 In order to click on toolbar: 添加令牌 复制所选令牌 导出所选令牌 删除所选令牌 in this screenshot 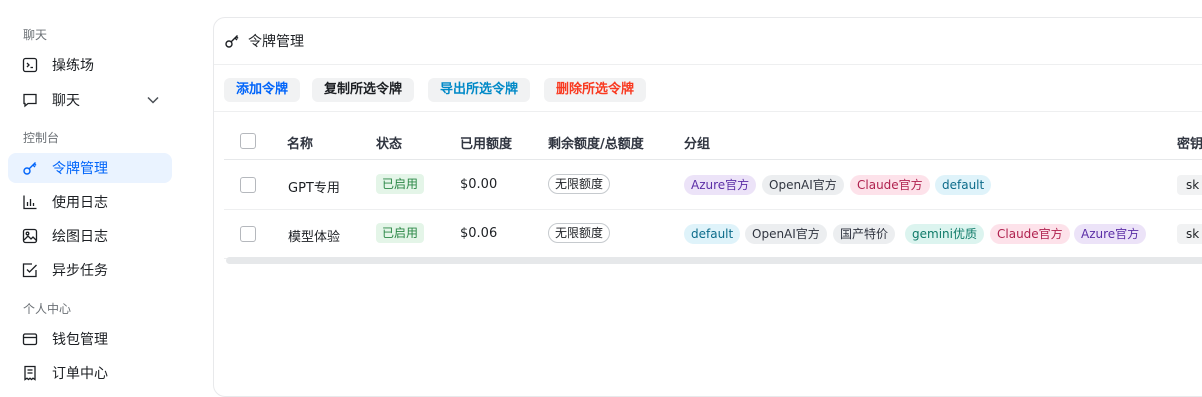, I will do `click(708, 89)`.